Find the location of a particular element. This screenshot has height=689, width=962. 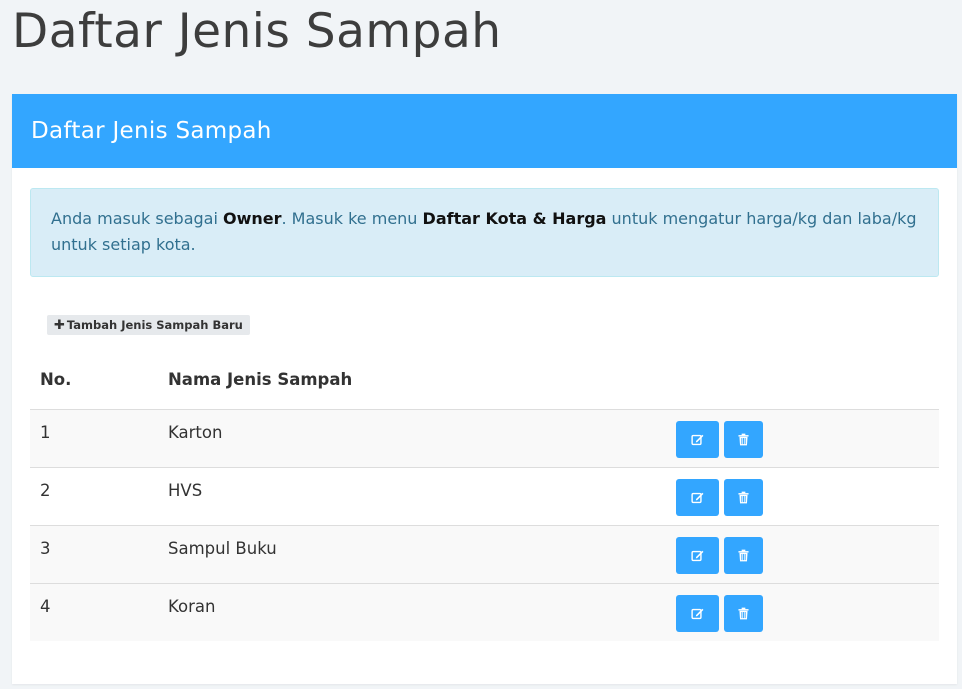

table-row: 1 Karton is located at coordinates (484, 438).